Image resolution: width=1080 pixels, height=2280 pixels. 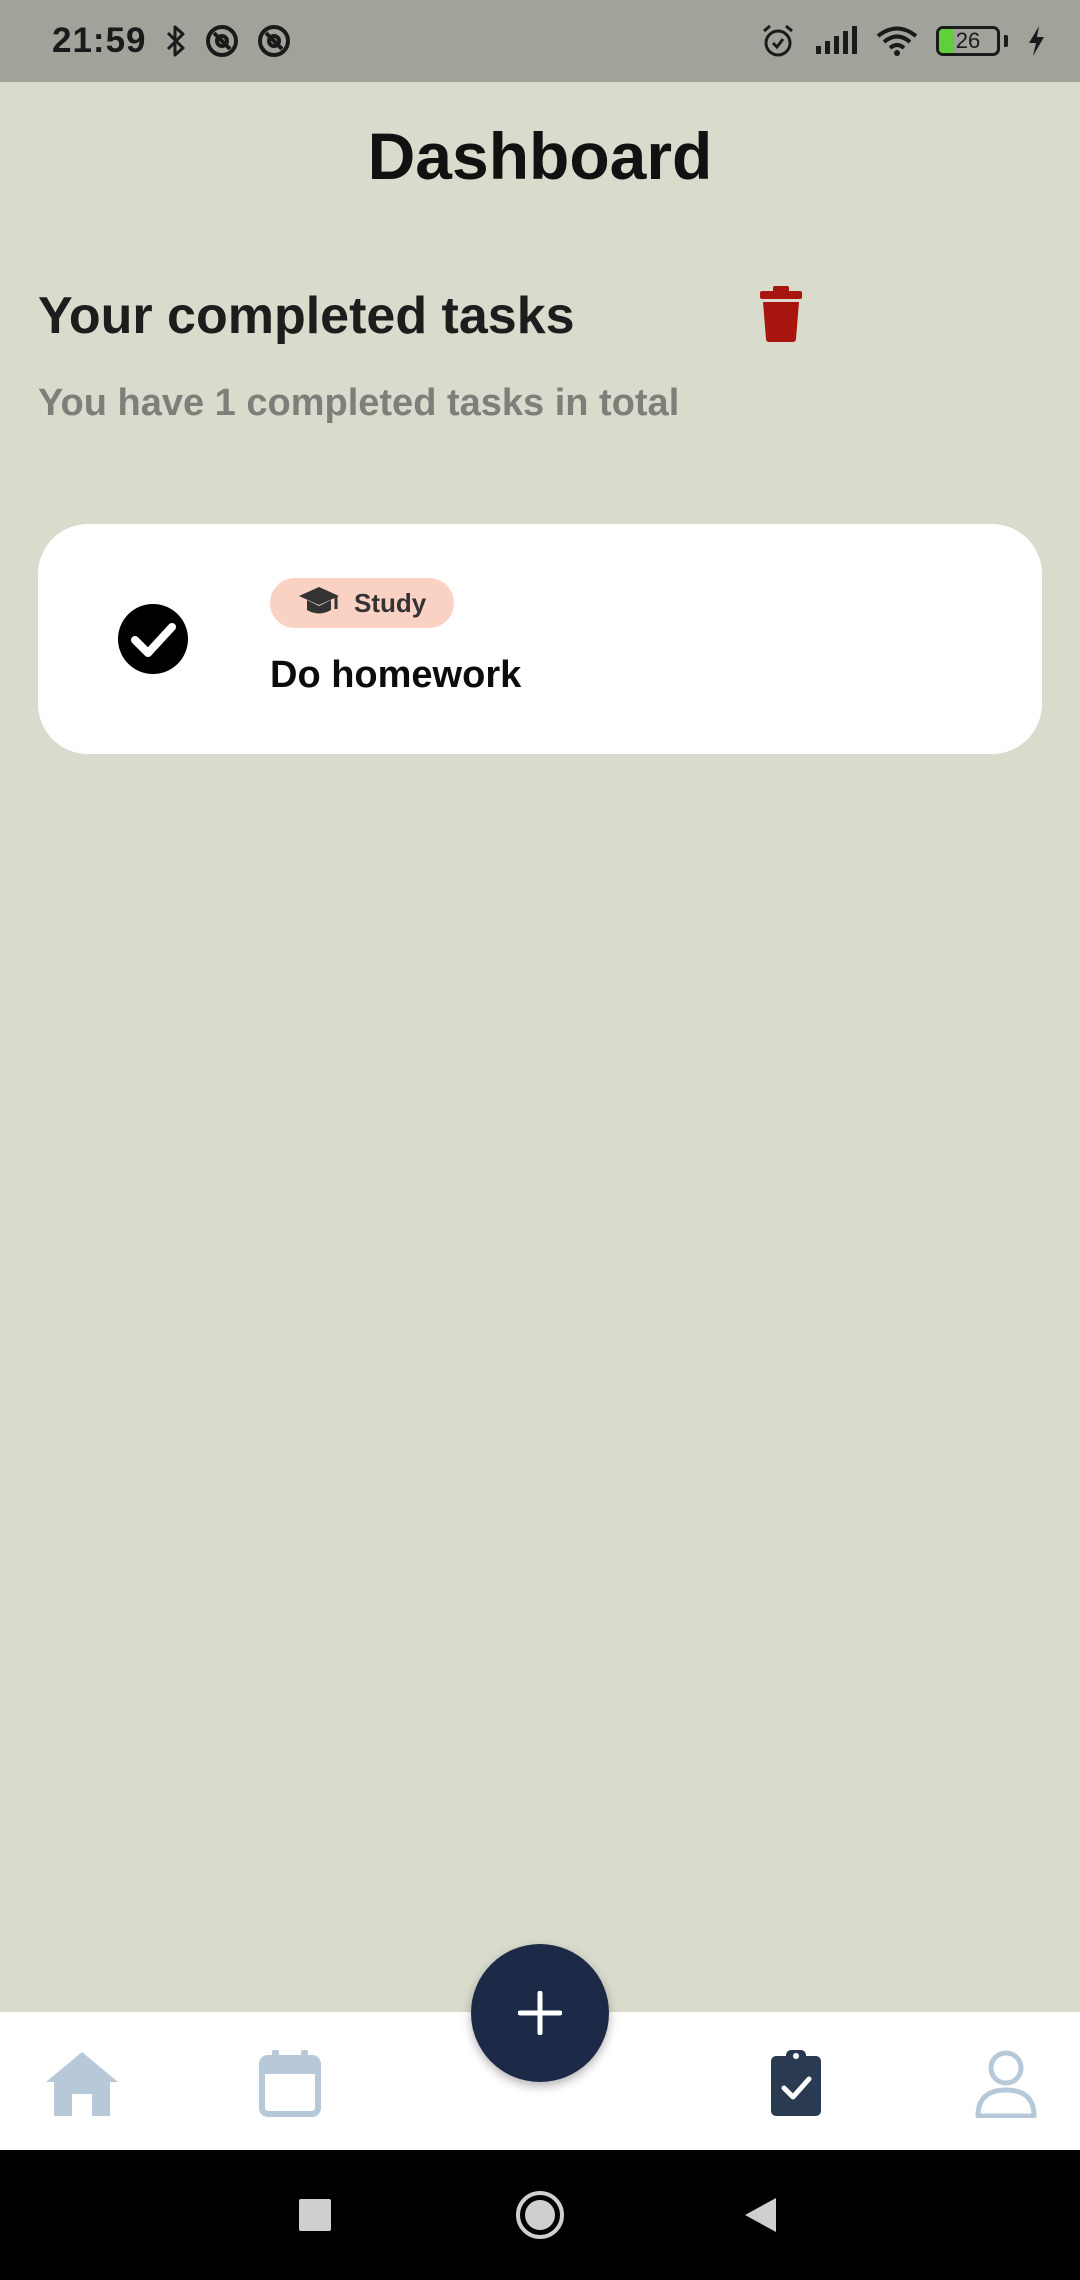 I want to click on task-card: Study Do homework, so click(x=540, y=639).